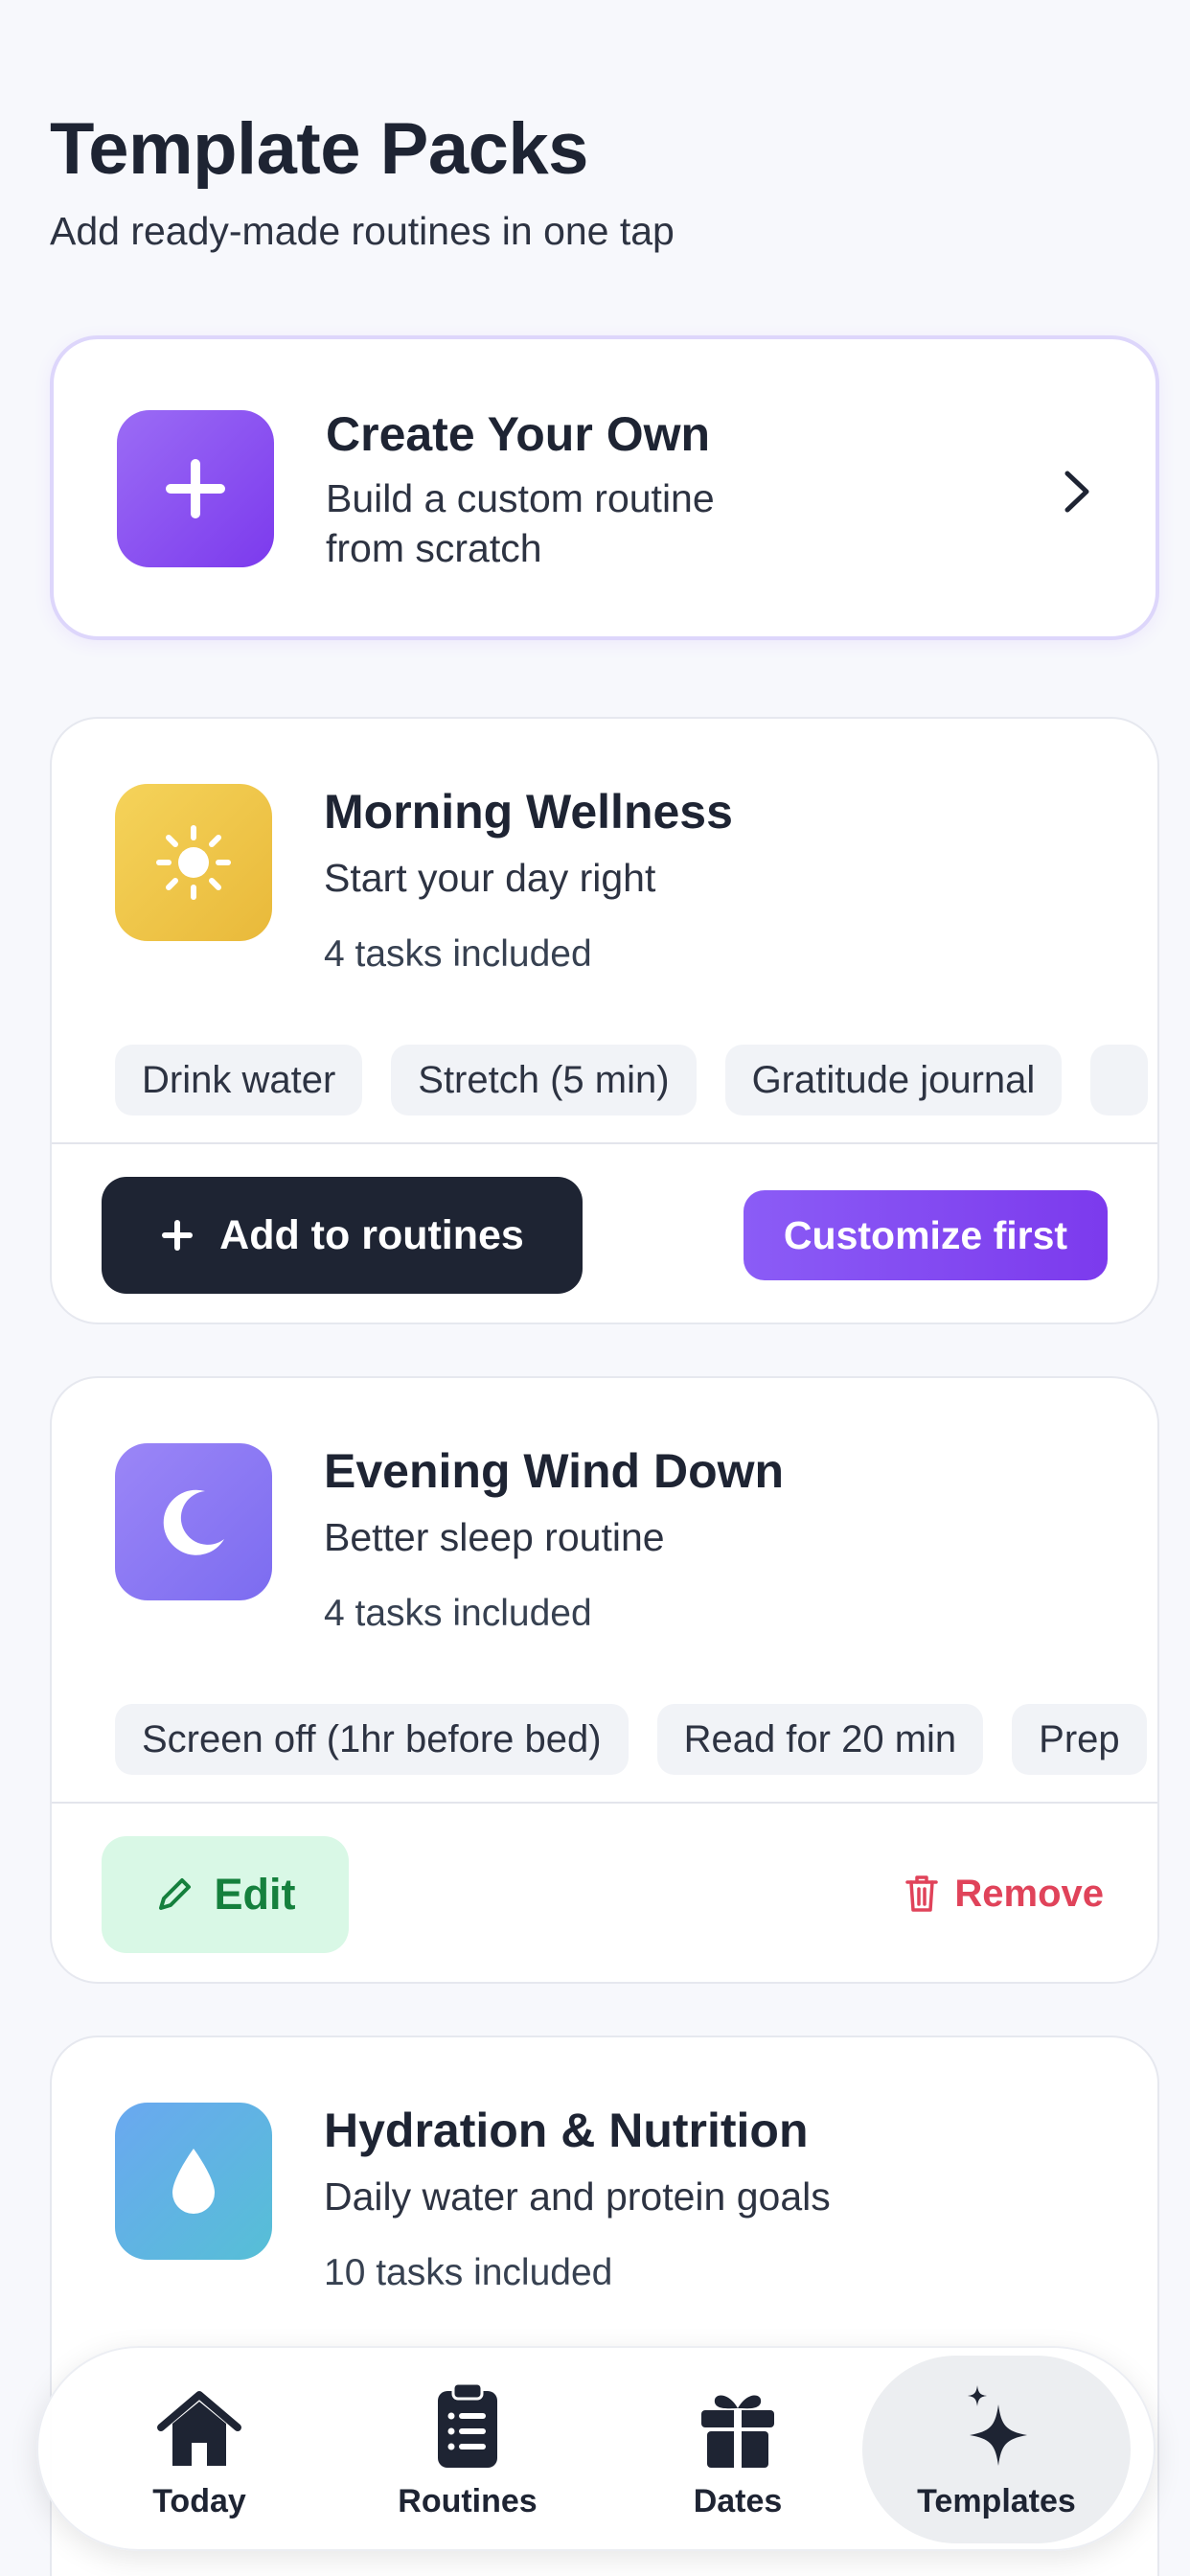 Image resolution: width=1190 pixels, height=2576 pixels. I want to click on edit-button: Edit, so click(226, 1894).